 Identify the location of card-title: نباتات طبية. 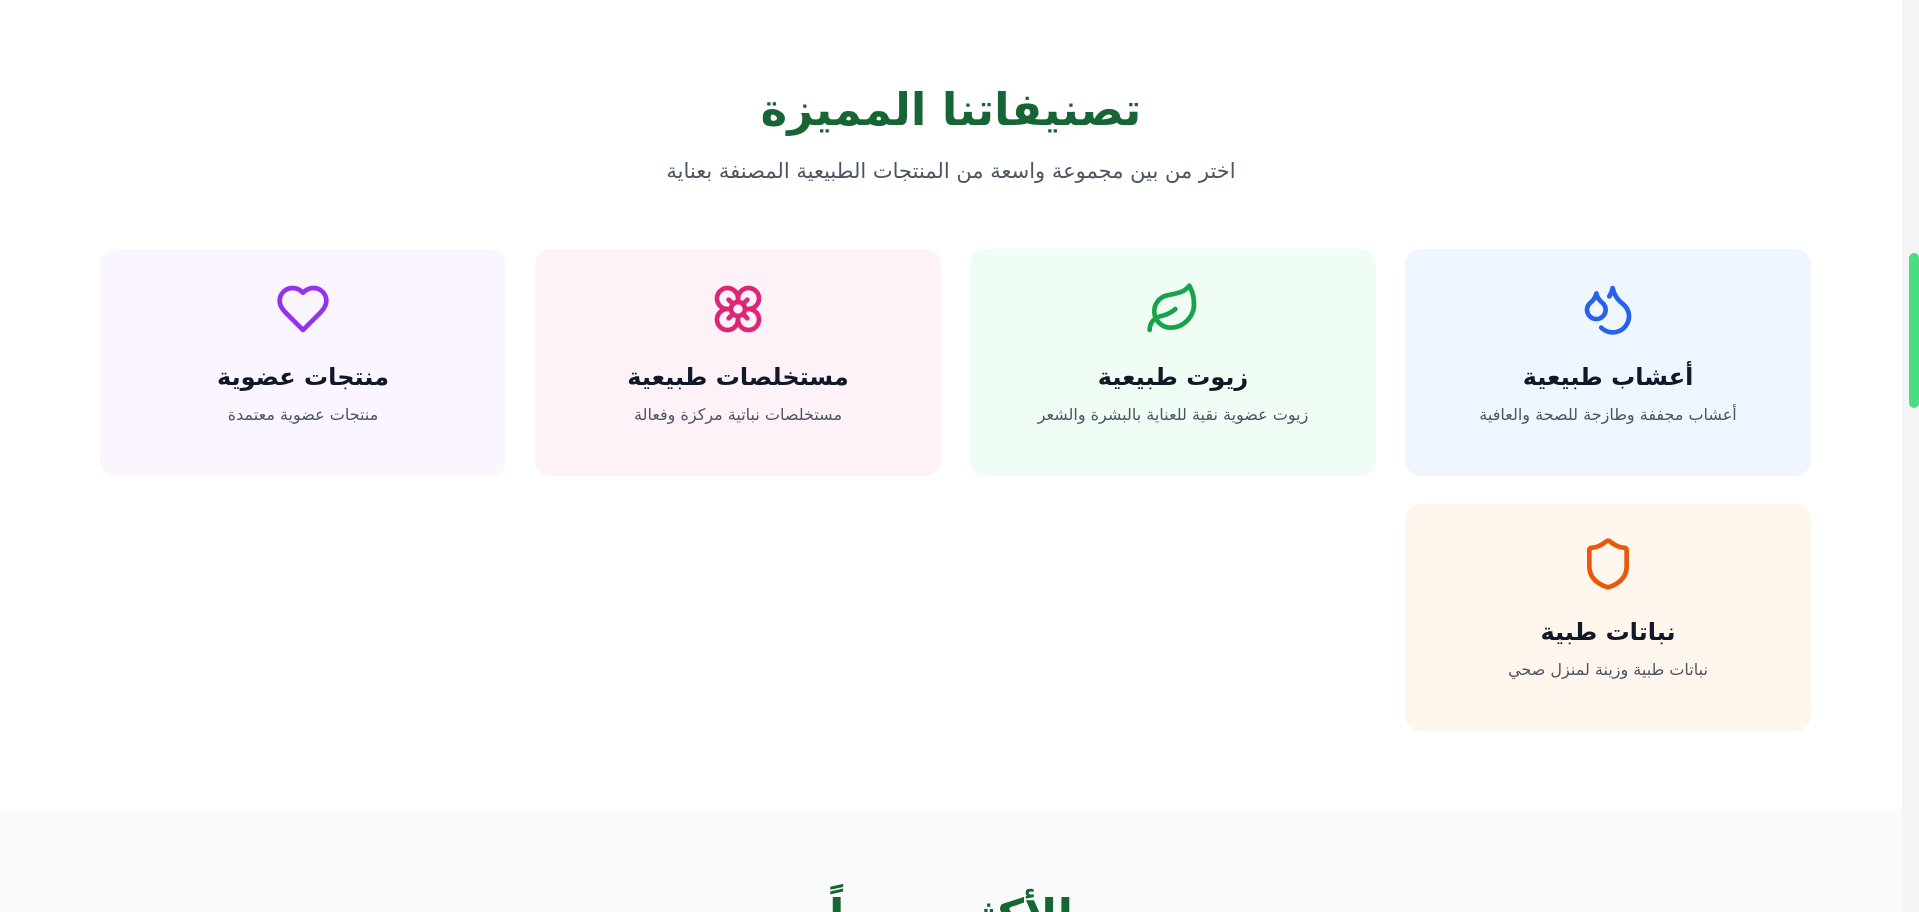
(1608, 632).